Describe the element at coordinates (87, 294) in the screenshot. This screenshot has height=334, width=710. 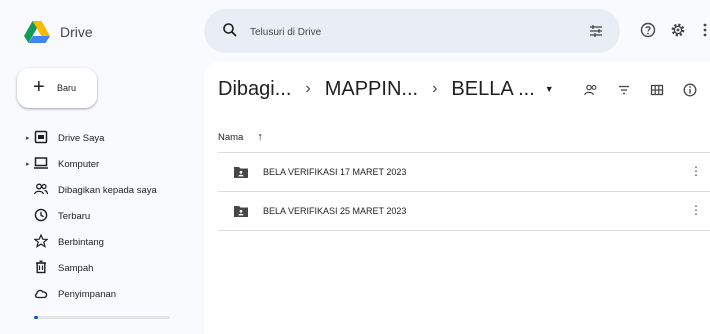
I see `sidebar-item-label: Penyimpanan` at that location.